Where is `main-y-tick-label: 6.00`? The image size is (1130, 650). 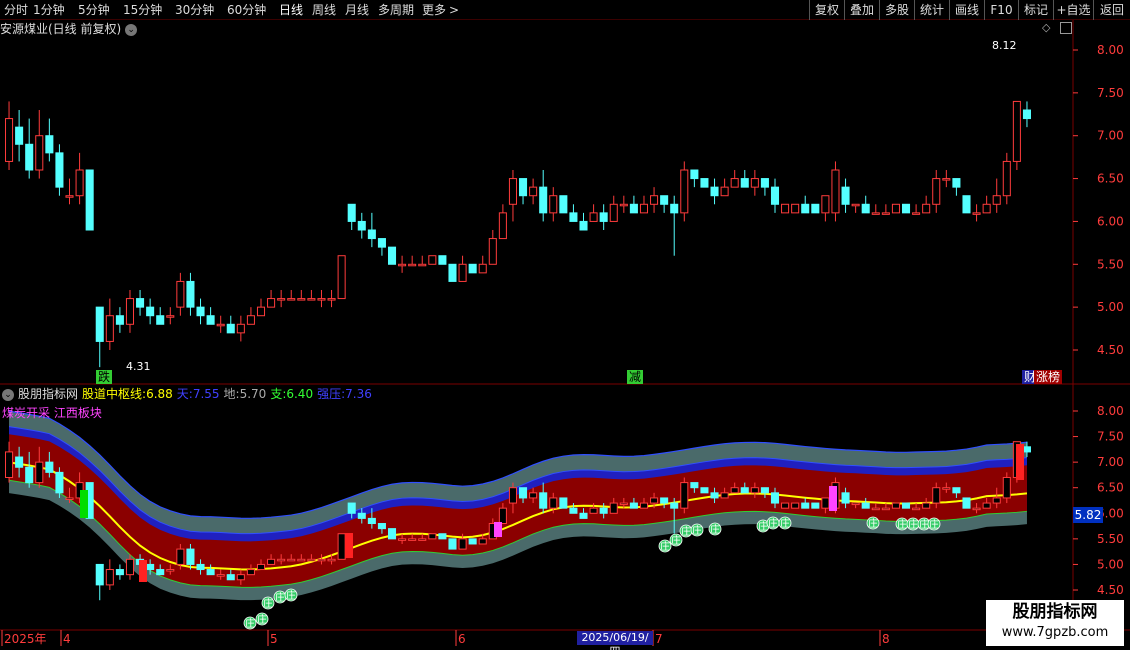
main-y-tick-label: 6.00 is located at coordinates (1110, 221).